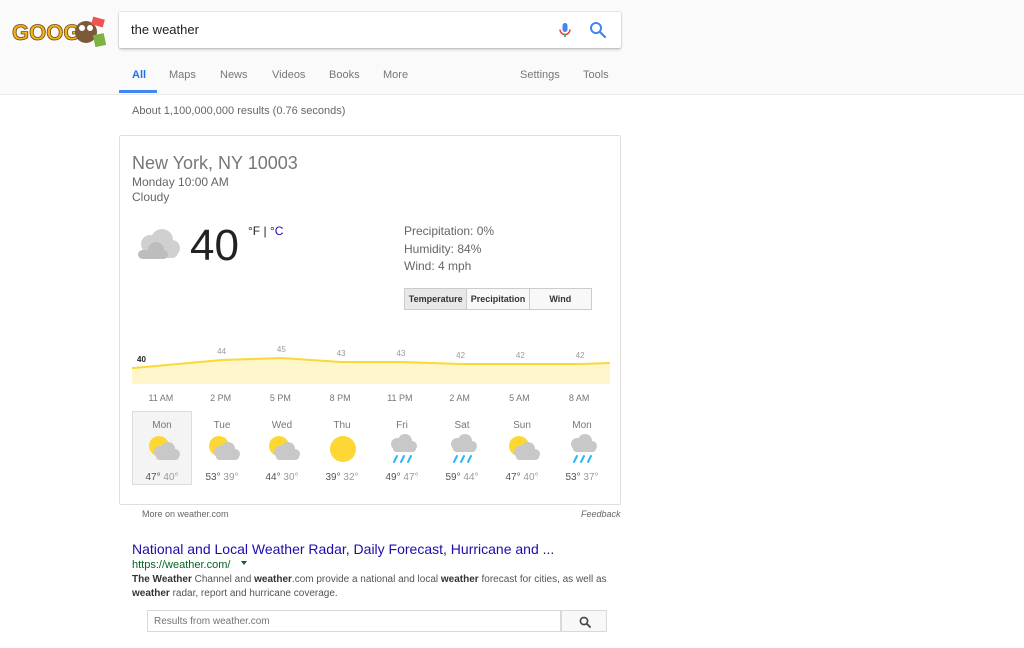 The width and height of the screenshot is (1024, 648). Describe the element at coordinates (565, 30) in the screenshot. I see `microphone-icon` at that location.